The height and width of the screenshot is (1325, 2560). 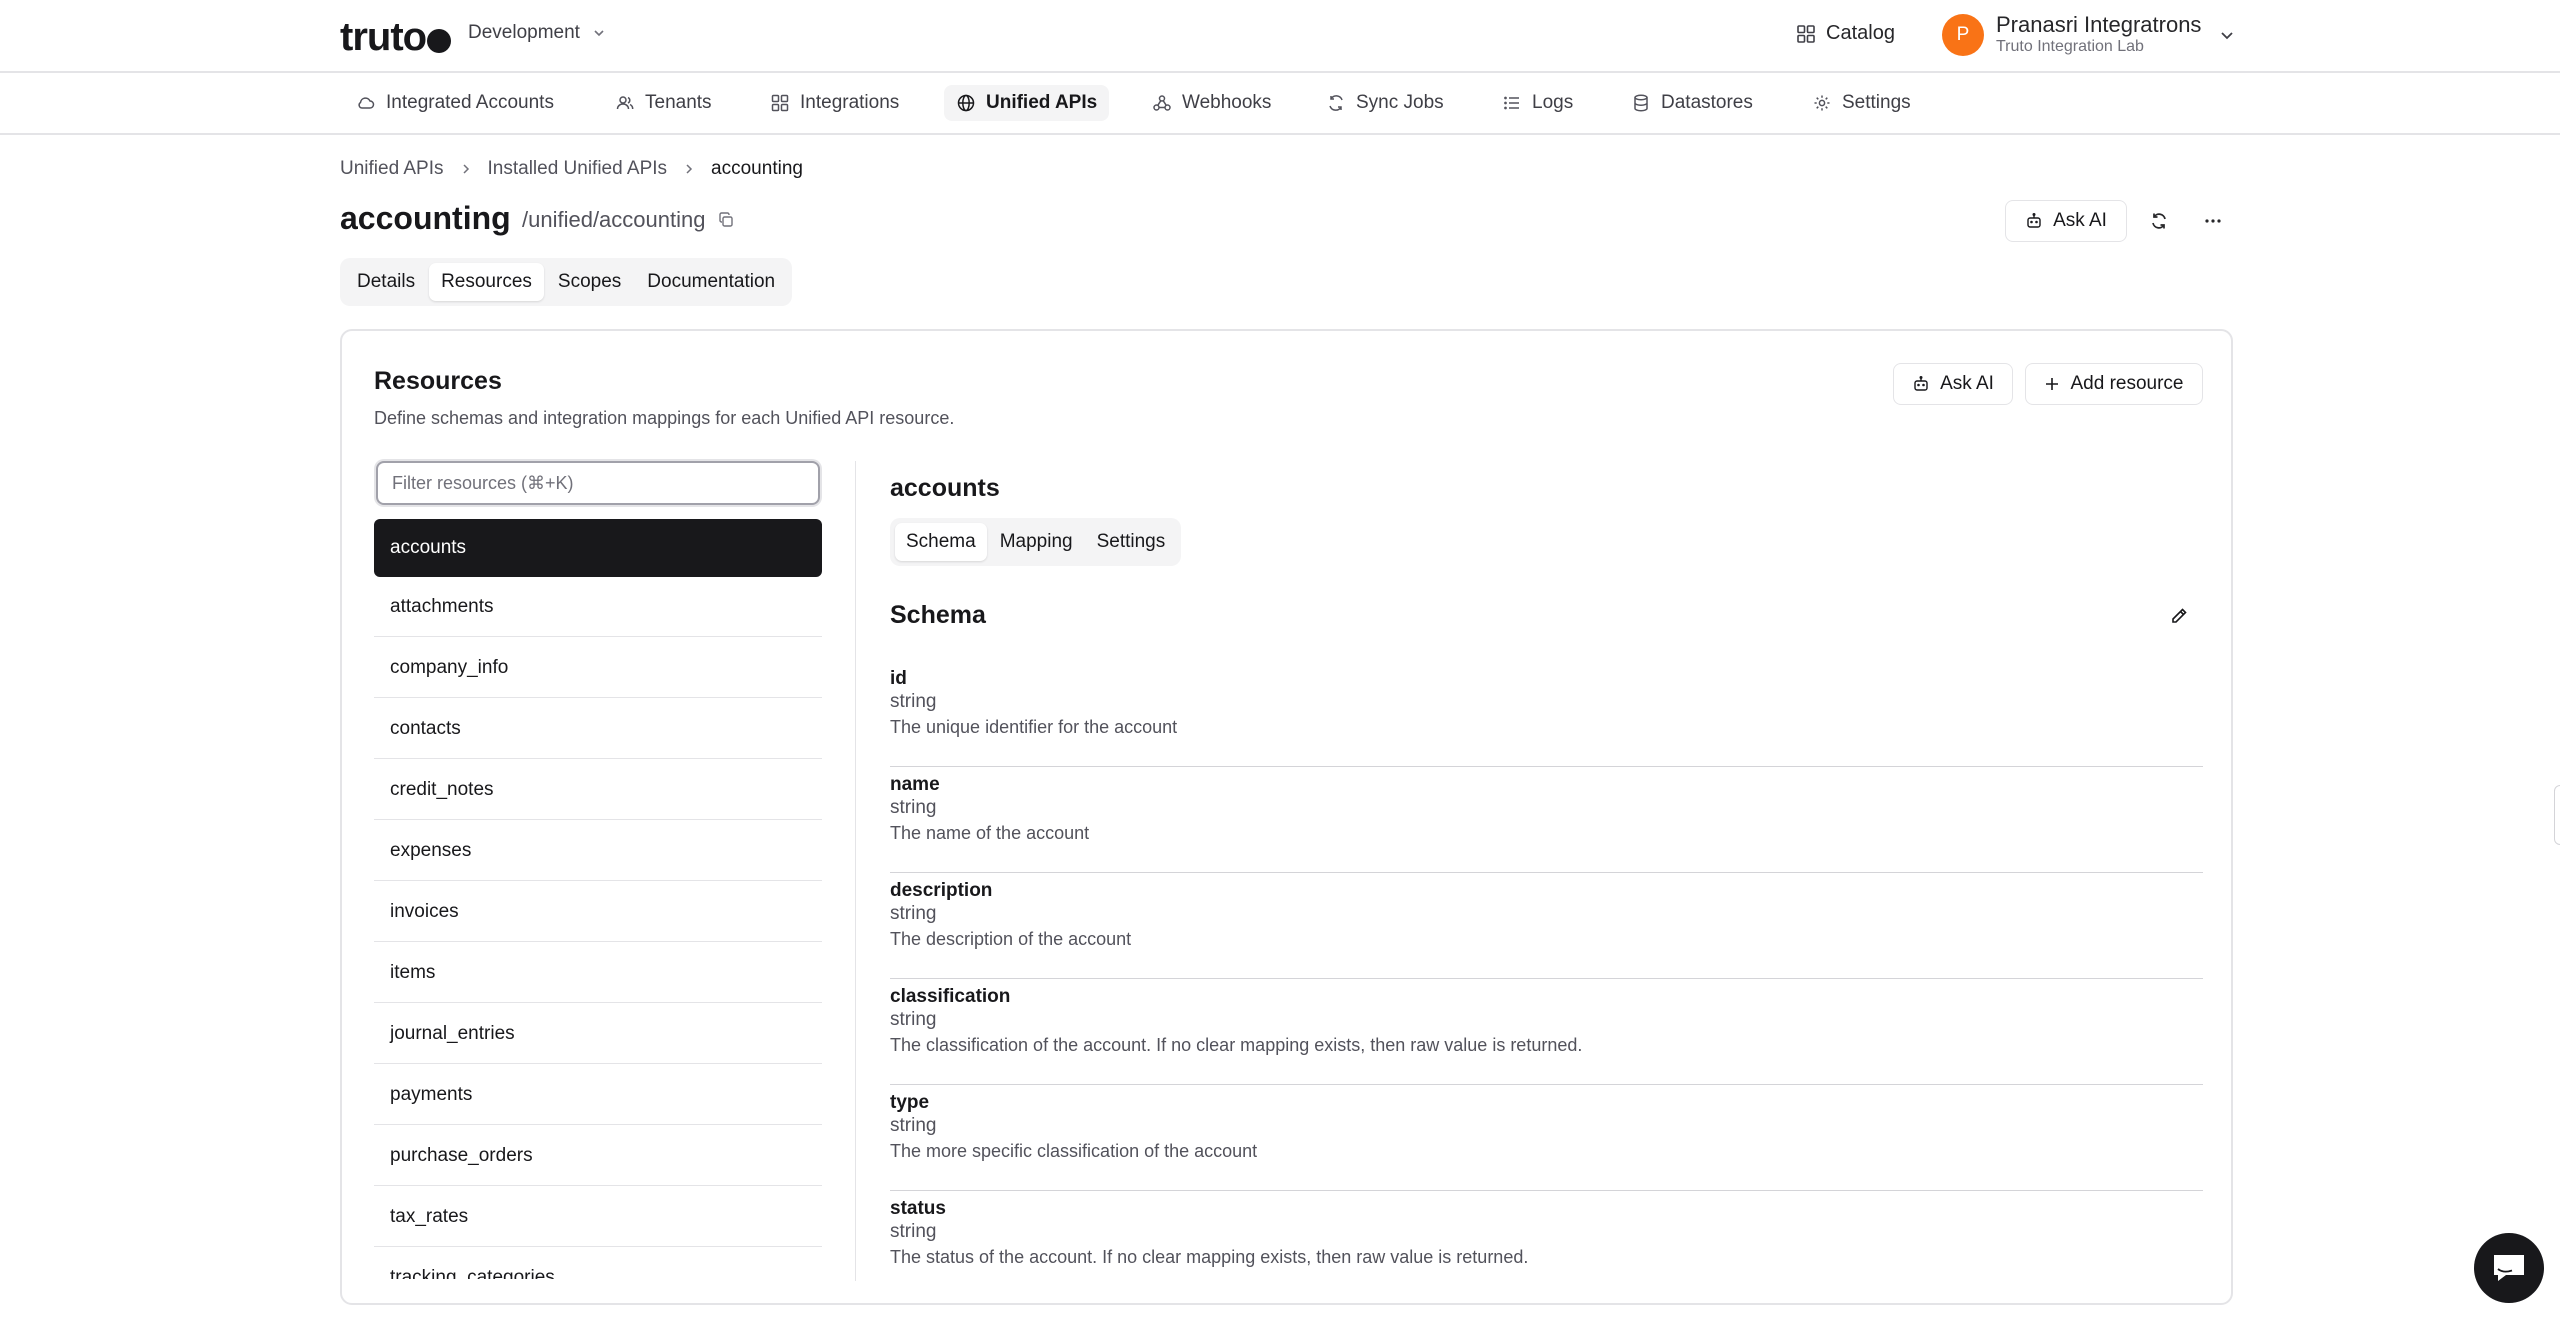 I want to click on more-horizontal-icon, so click(x=2213, y=221).